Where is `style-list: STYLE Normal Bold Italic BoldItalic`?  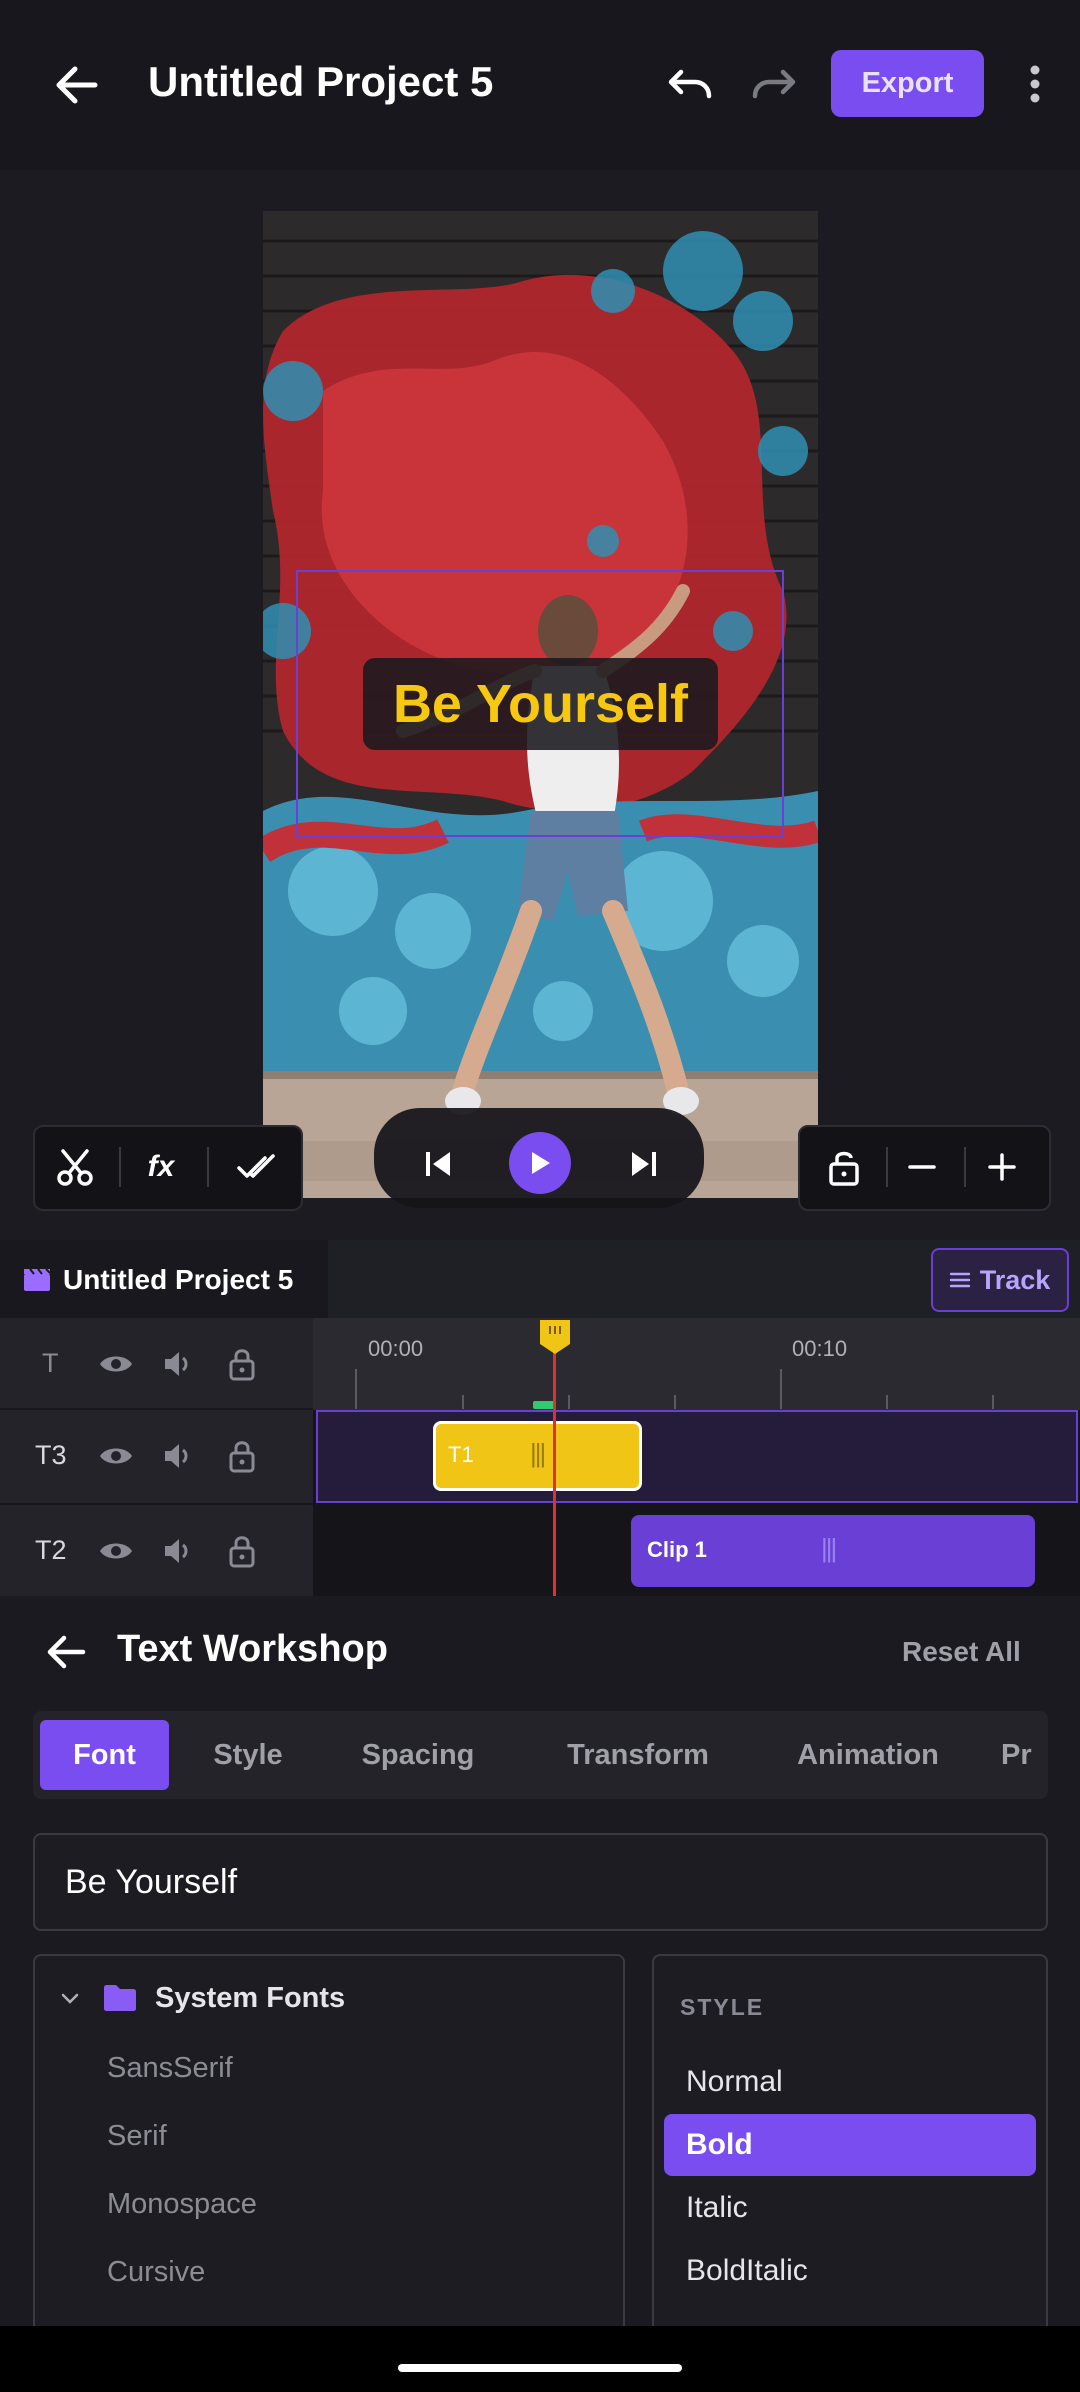 style-list: STYLE Normal Bold Italic BoldItalic is located at coordinates (850, 2140).